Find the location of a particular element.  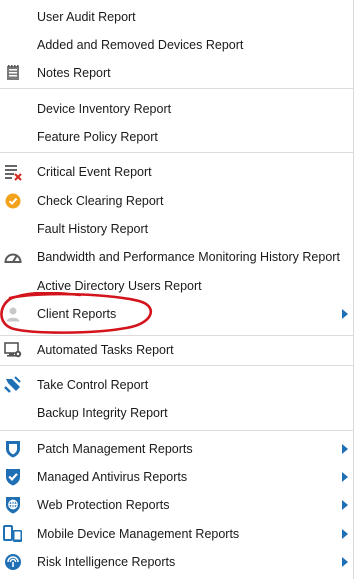

menu-item-added-removed-devices-report: Added and Removed Devices Report is located at coordinates (177, 45).